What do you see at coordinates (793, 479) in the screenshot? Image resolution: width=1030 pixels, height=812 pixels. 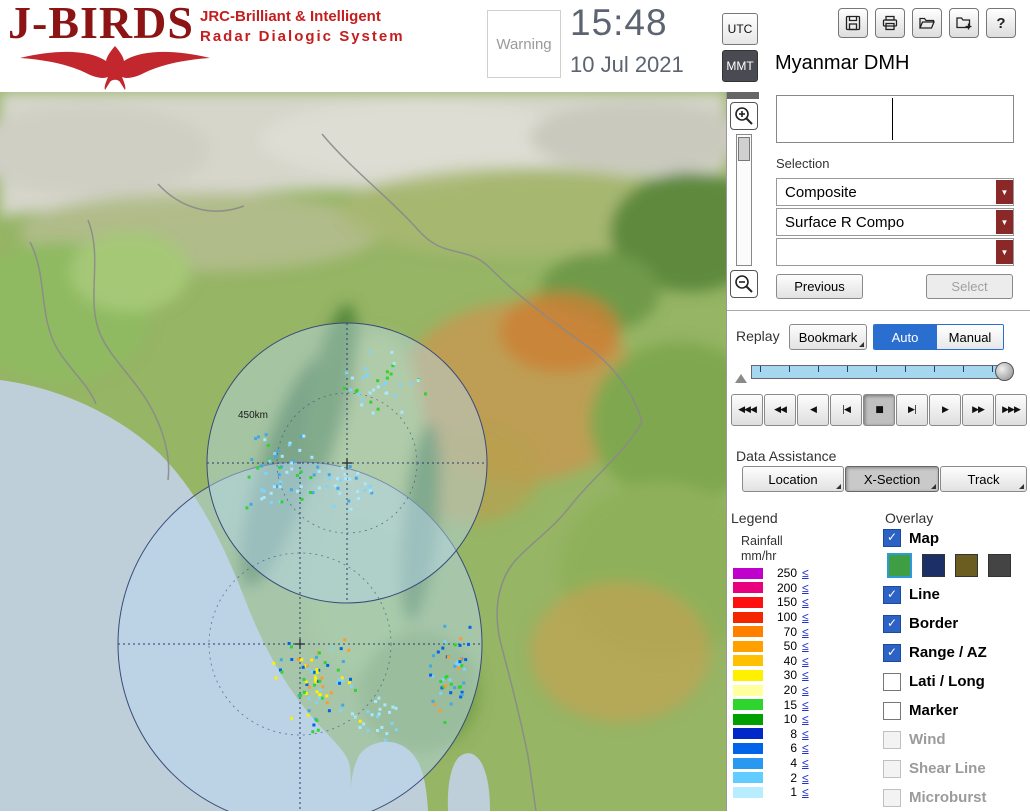 I see `location-button: Location` at bounding box center [793, 479].